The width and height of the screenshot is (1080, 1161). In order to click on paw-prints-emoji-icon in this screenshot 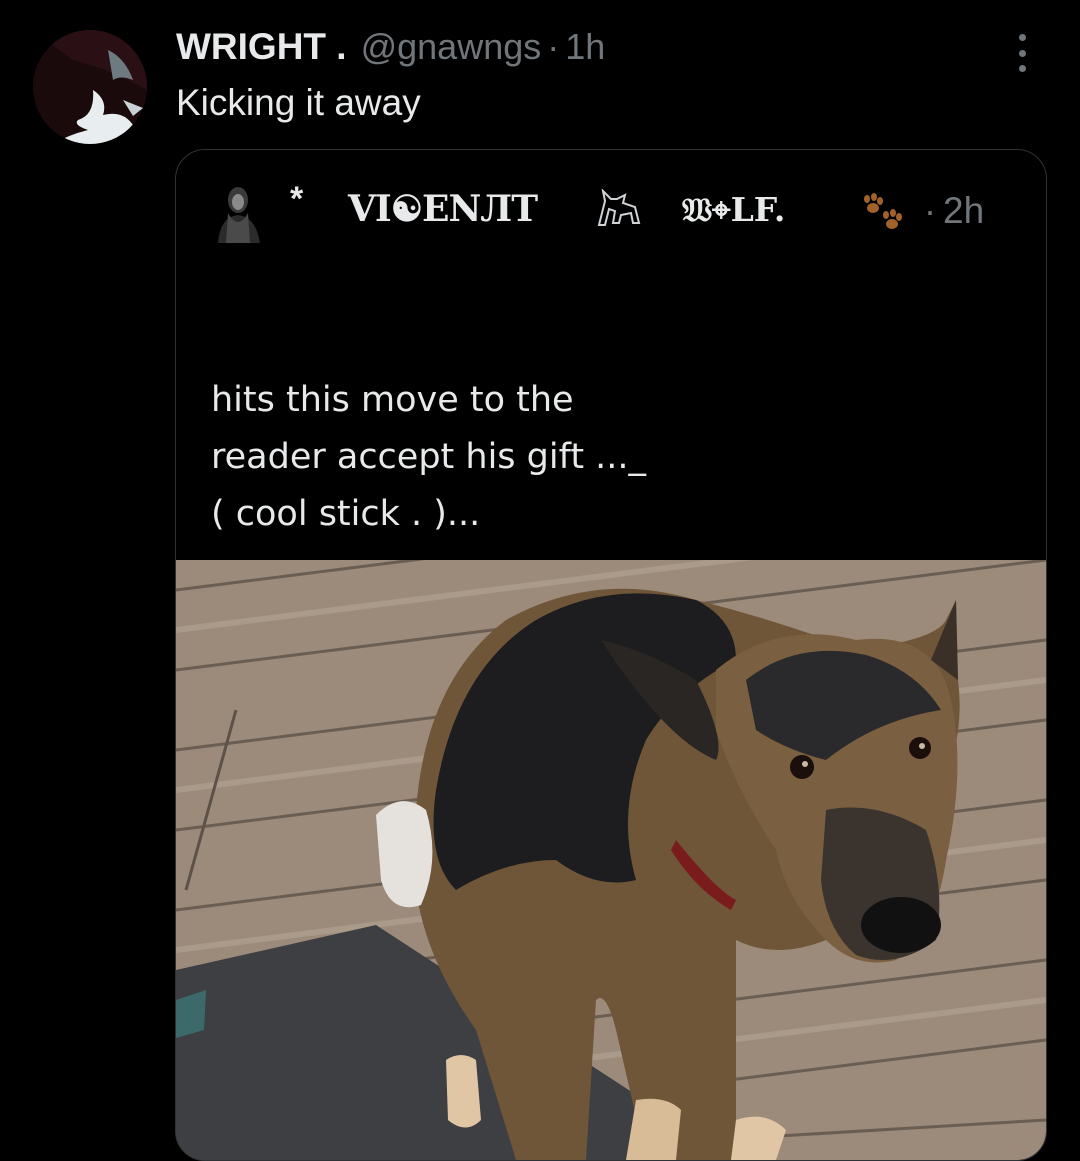, I will do `click(883, 215)`.